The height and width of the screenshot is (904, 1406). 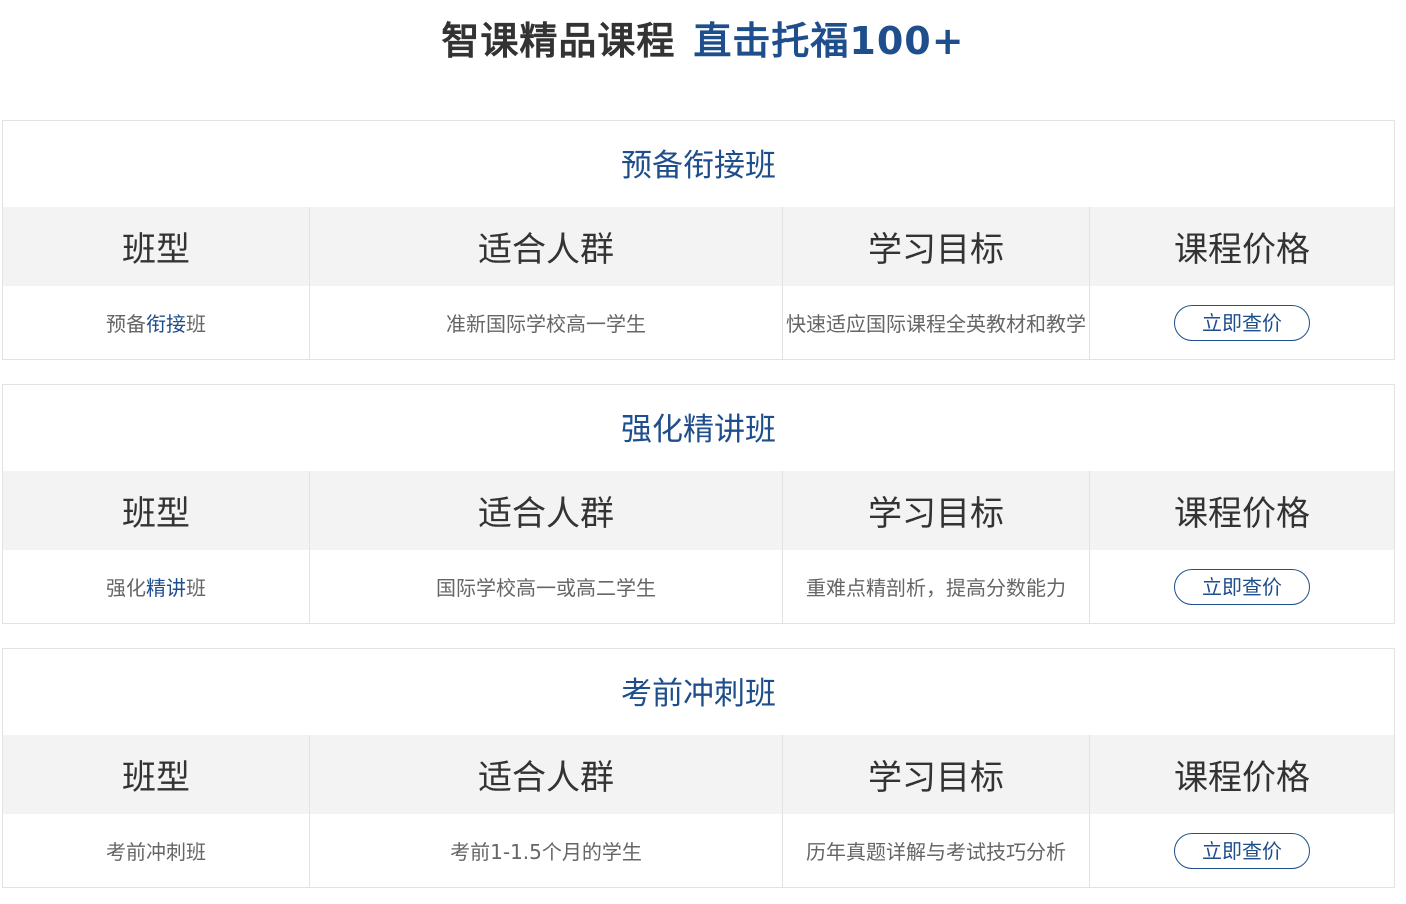 I want to click on page-title-highlight: 直击托福100+, so click(x=829, y=41).